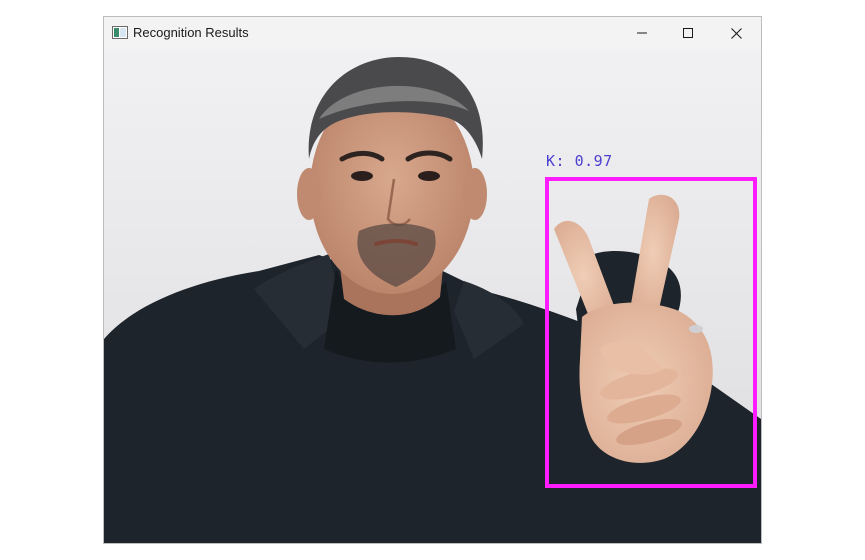 The height and width of the screenshot is (560, 865). What do you see at coordinates (120, 32) in the screenshot?
I see `window-app-icon` at bounding box center [120, 32].